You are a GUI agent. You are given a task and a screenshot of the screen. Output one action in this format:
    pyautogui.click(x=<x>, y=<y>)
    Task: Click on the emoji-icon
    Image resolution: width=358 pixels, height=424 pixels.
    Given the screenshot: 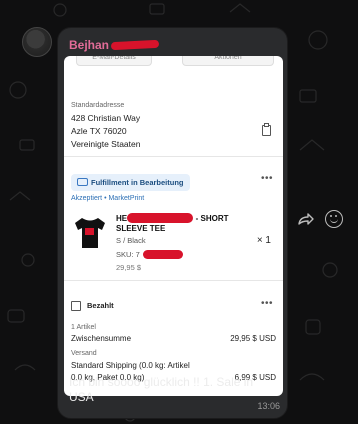 What is the action you would take?
    pyautogui.click(x=334, y=219)
    